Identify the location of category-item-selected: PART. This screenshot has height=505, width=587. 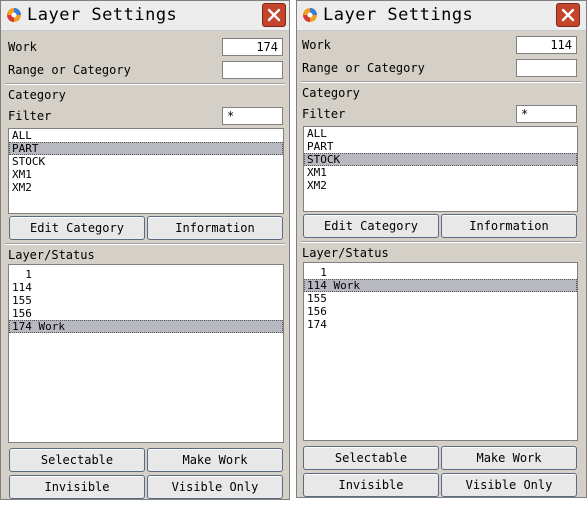
(146, 148).